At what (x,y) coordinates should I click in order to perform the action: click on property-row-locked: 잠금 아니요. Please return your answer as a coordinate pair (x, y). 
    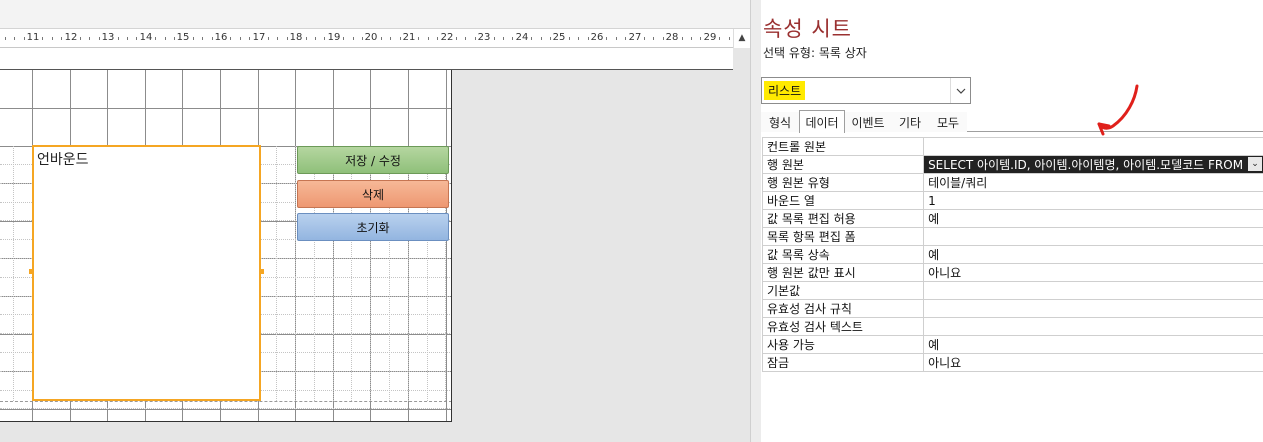
    Looking at the image, I should click on (1012, 362).